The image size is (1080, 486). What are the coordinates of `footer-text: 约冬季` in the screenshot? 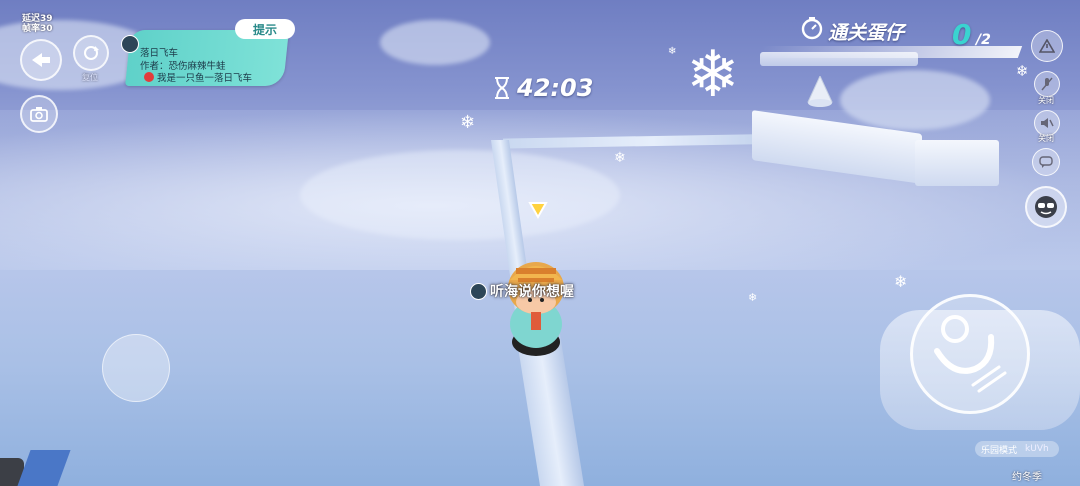 It's located at (1027, 477).